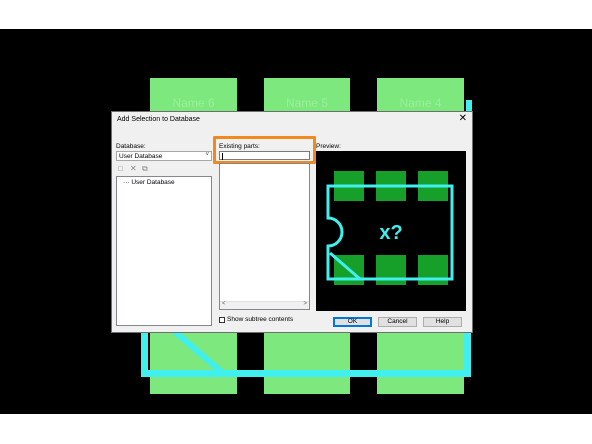 The height and width of the screenshot is (444, 592). Describe the element at coordinates (193, 103) in the screenshot. I see `pad-label: Name 6` at that location.